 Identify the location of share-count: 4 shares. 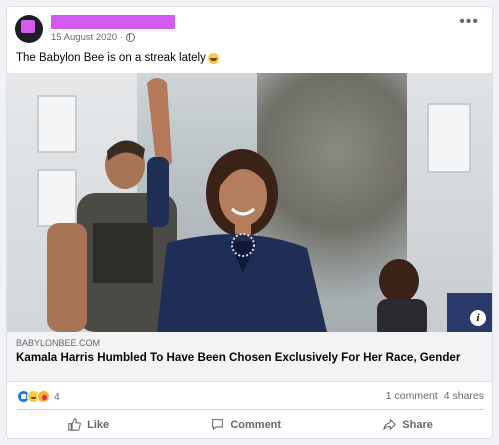
(464, 396).